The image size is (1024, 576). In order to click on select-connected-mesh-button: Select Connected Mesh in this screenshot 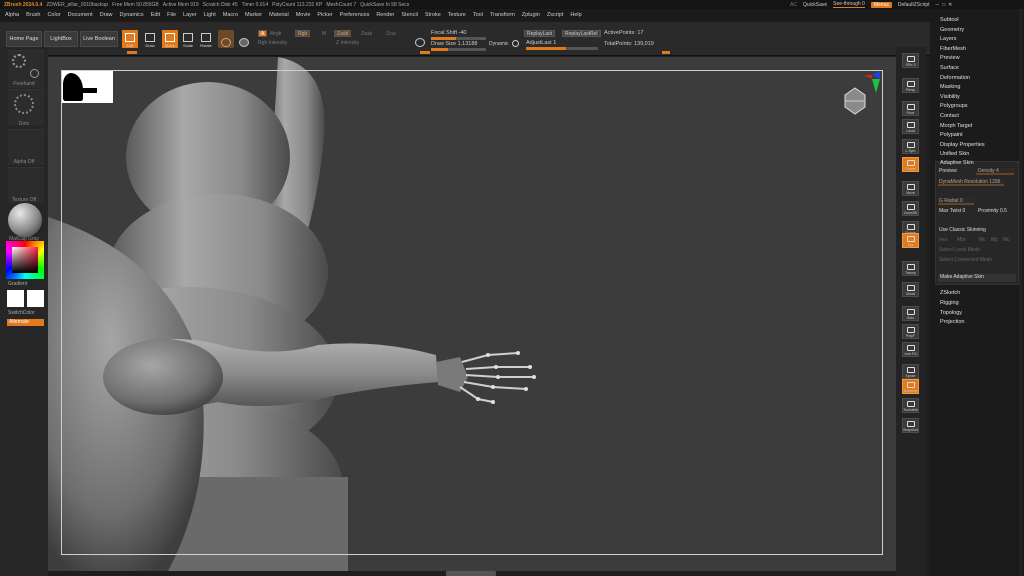, I will do `click(965, 260)`.